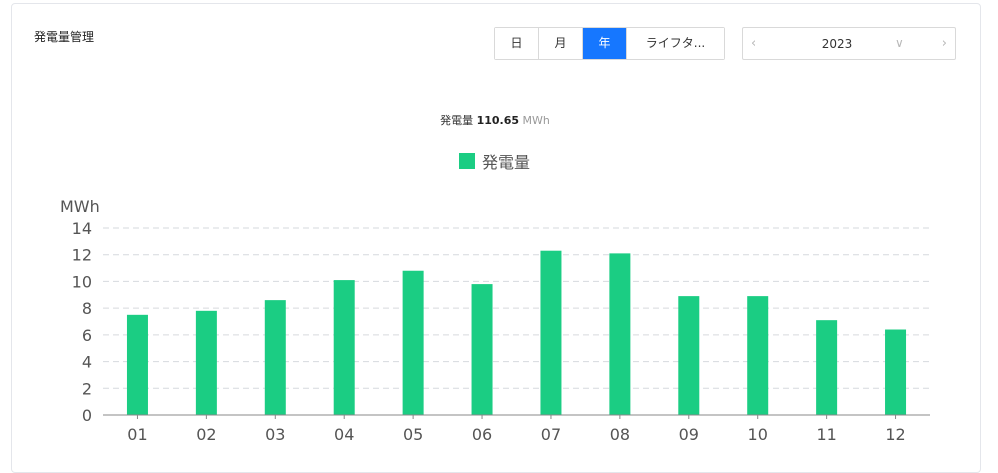 The height and width of the screenshot is (473, 998). Describe the element at coordinates (895, 434) in the screenshot. I see `x-tick-label: 12` at that location.